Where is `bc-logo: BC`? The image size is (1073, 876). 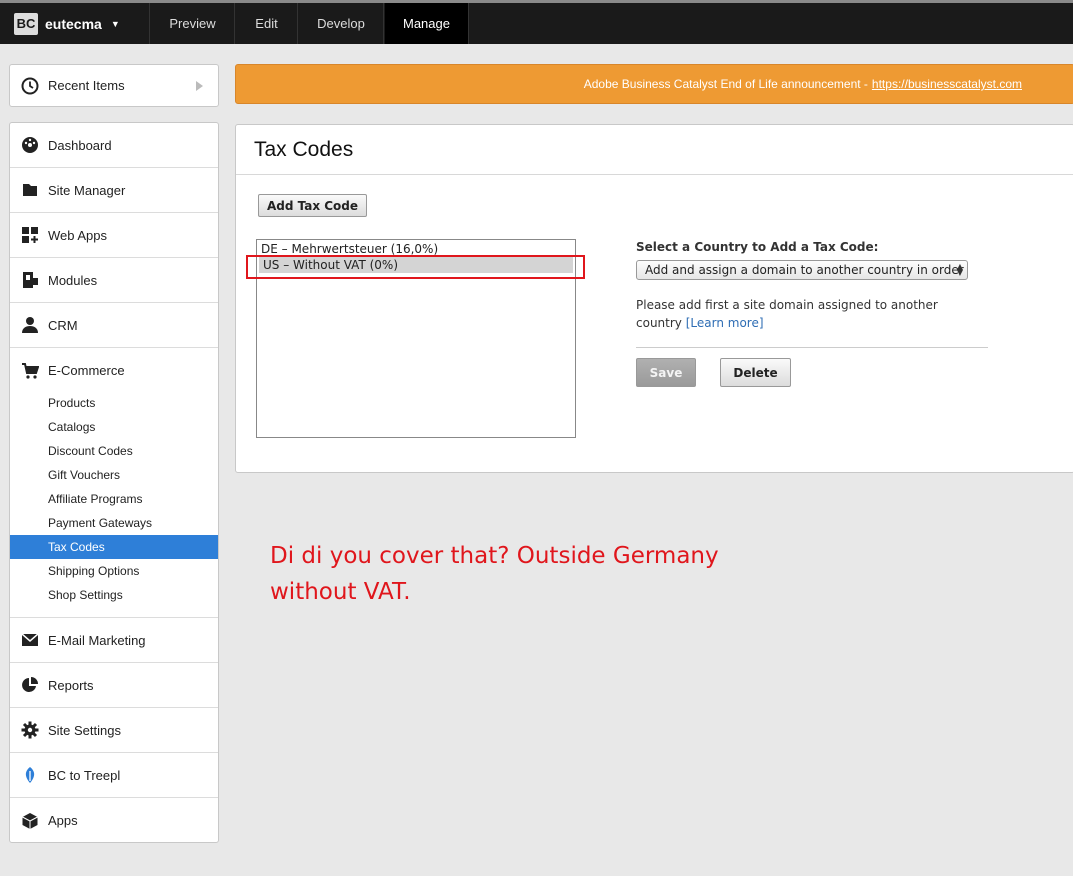 bc-logo: BC is located at coordinates (26, 23).